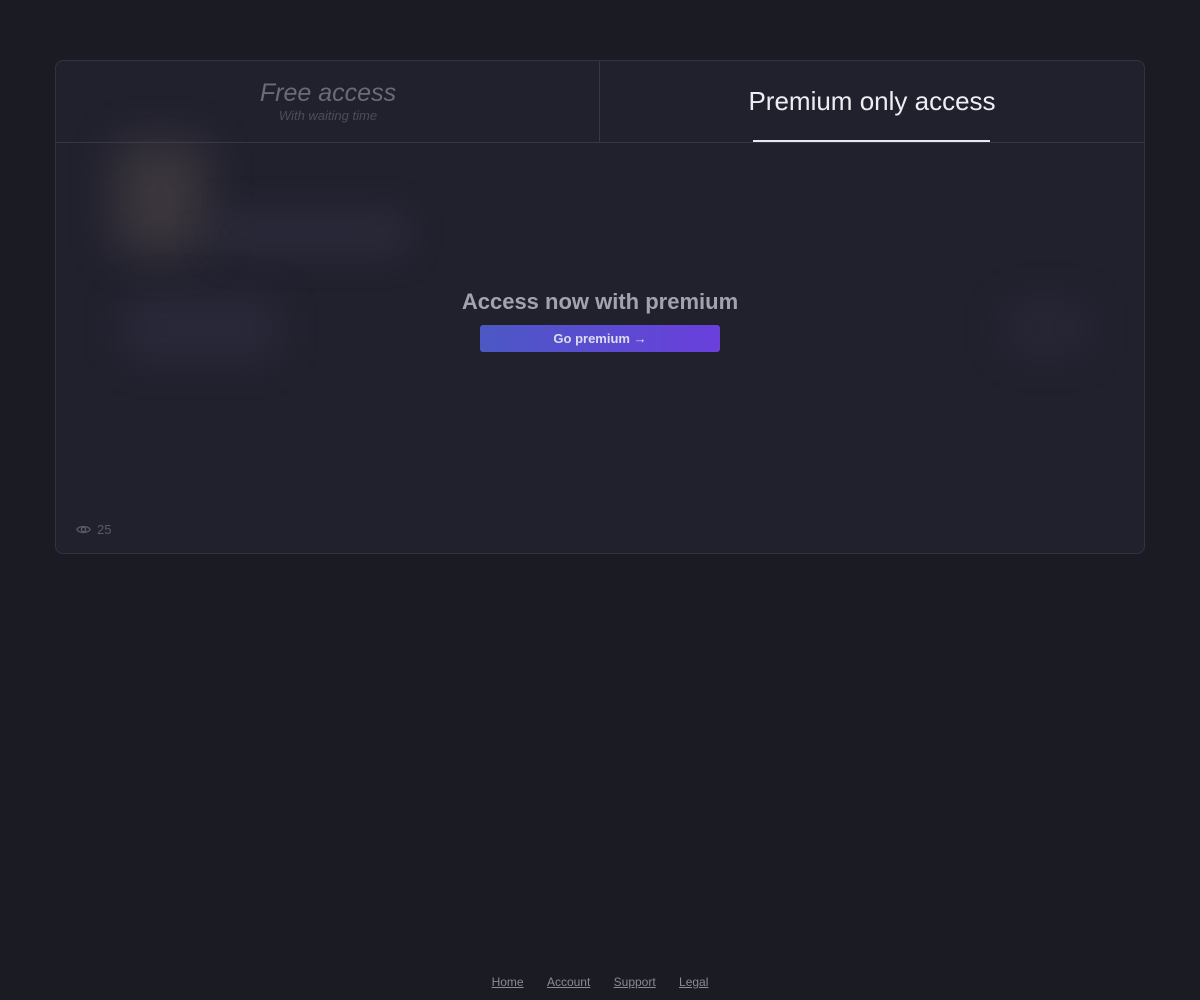 Image resolution: width=1200 pixels, height=1000 pixels. Describe the element at coordinates (311, 233) in the screenshot. I see `blurred-preview-text` at that location.